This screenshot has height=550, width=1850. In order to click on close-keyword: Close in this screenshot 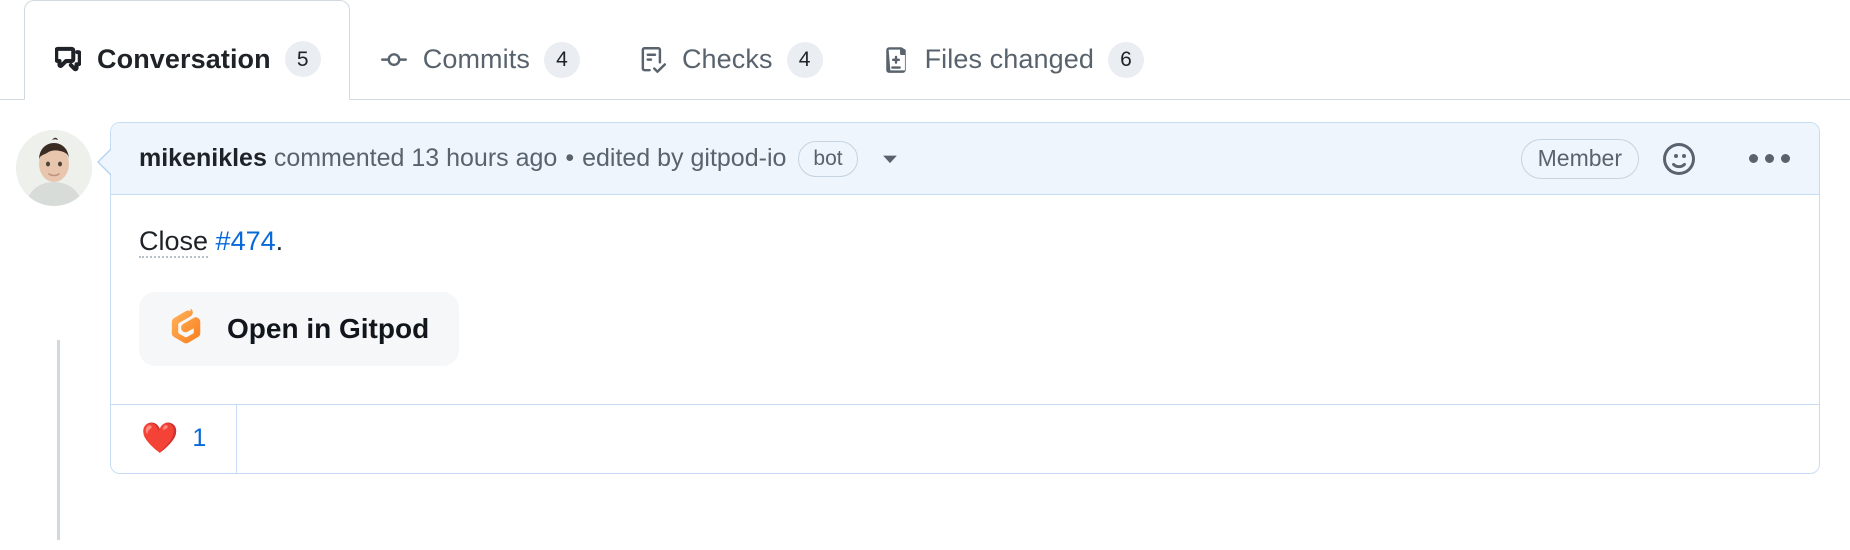, I will do `click(174, 242)`.